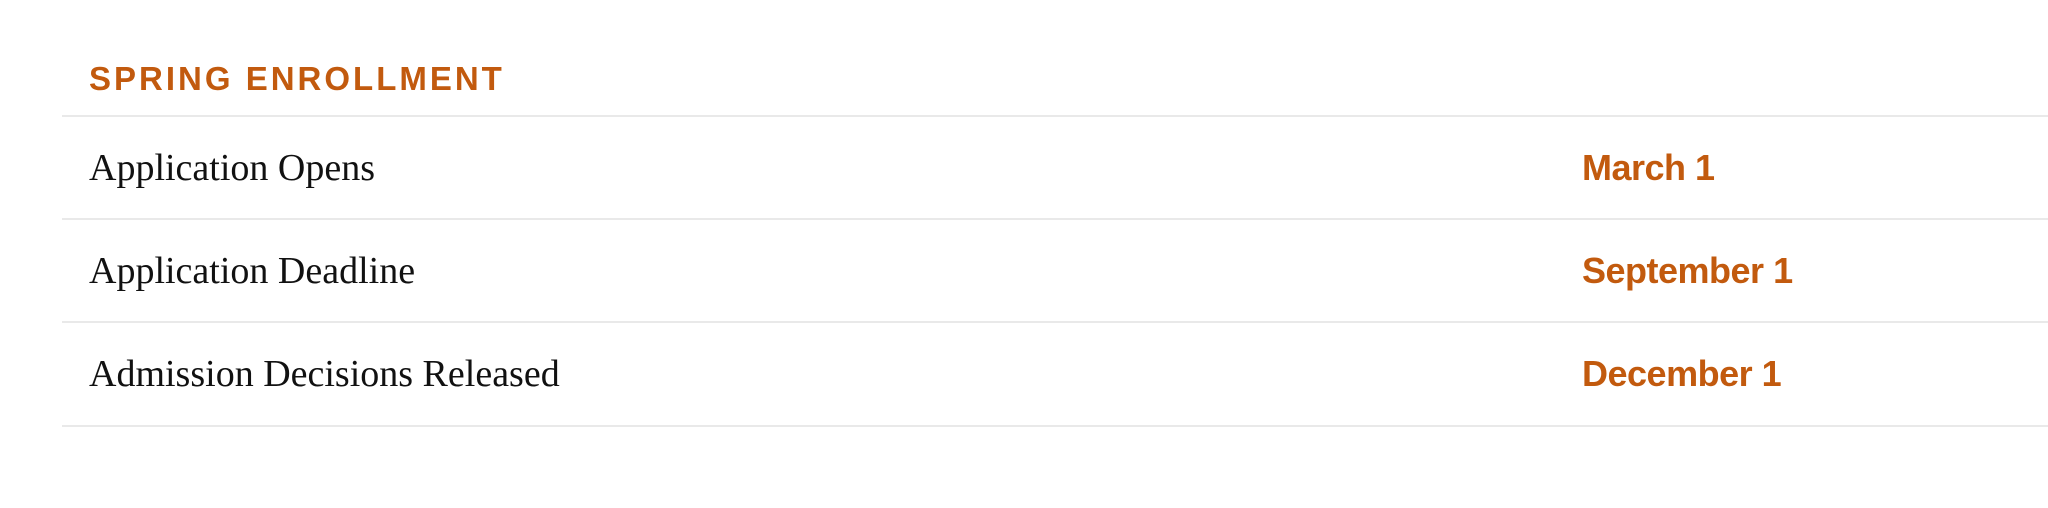  I want to click on event-date: December 1, so click(1682, 373).